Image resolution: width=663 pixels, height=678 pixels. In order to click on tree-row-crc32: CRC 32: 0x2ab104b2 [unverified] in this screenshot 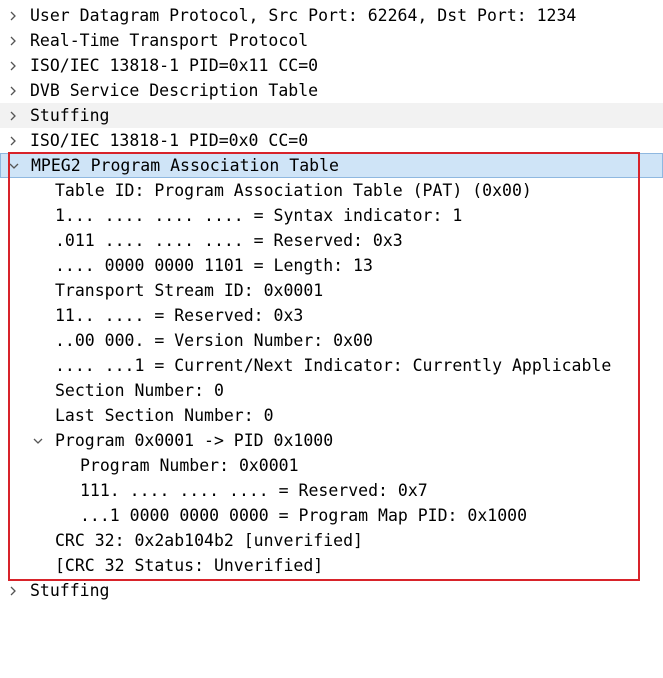, I will do `click(331, 540)`.